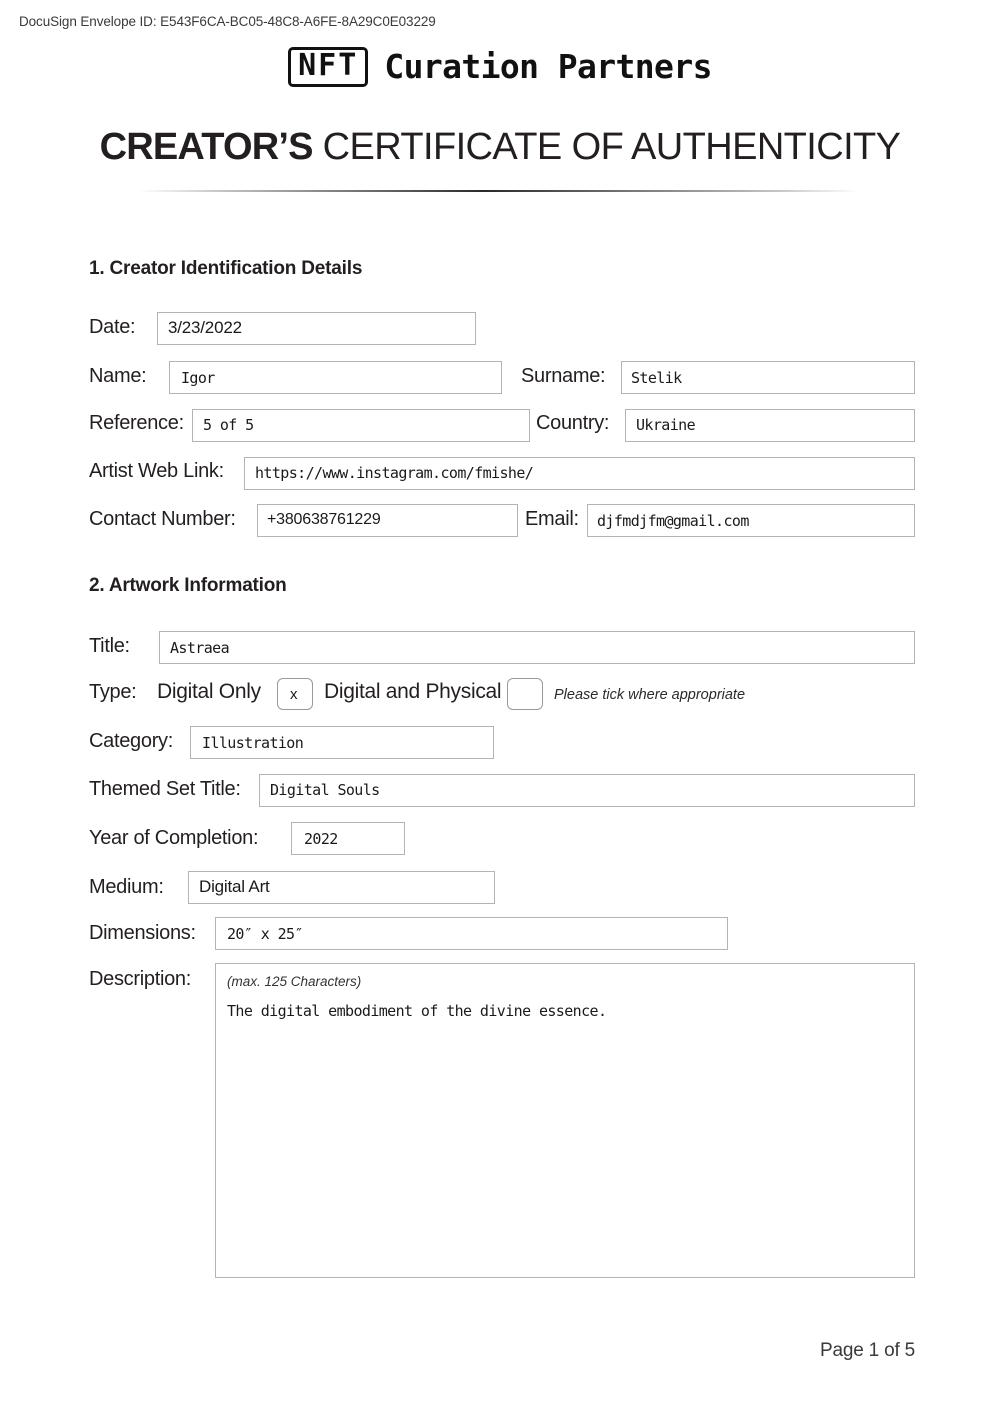 Image resolution: width=1000 pixels, height=1414 pixels. I want to click on type-option-digital-and-physical: Digital and Physical, so click(413, 691).